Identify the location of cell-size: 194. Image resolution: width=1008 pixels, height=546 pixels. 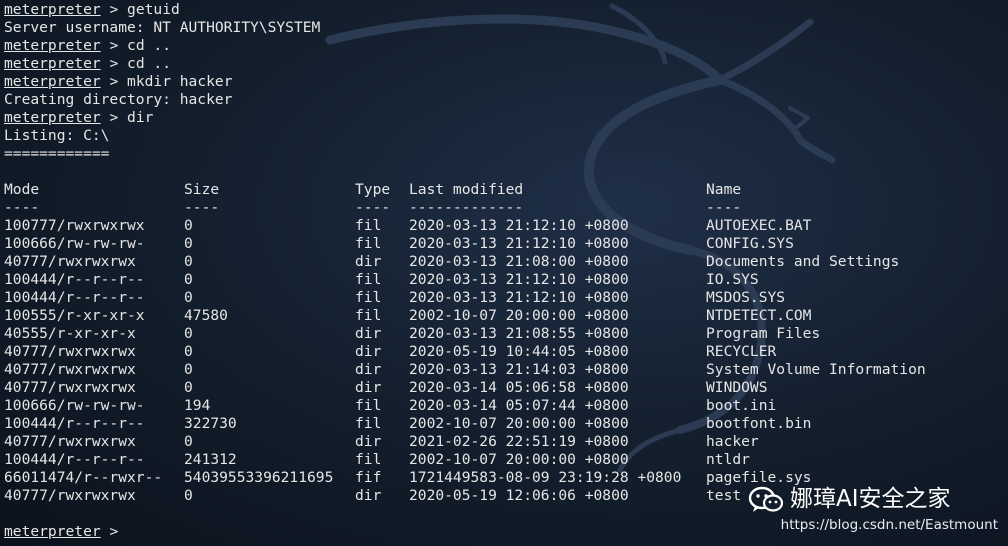
(197, 405).